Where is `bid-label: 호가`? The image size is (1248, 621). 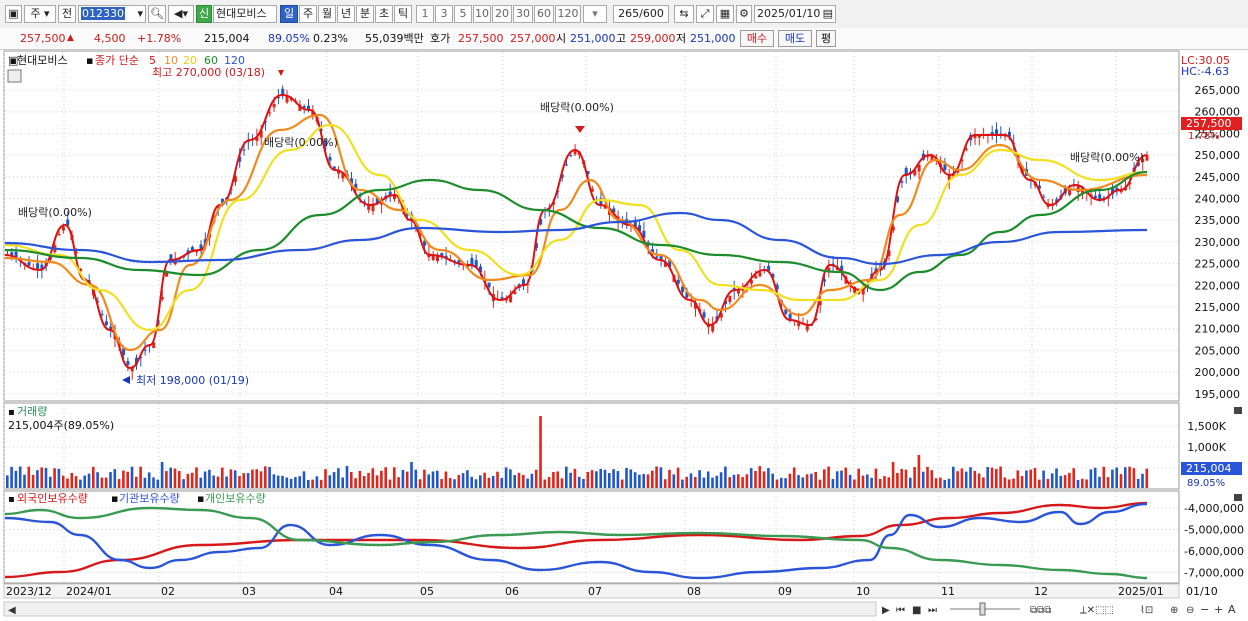
bid-label: 호가 is located at coordinates (440, 38).